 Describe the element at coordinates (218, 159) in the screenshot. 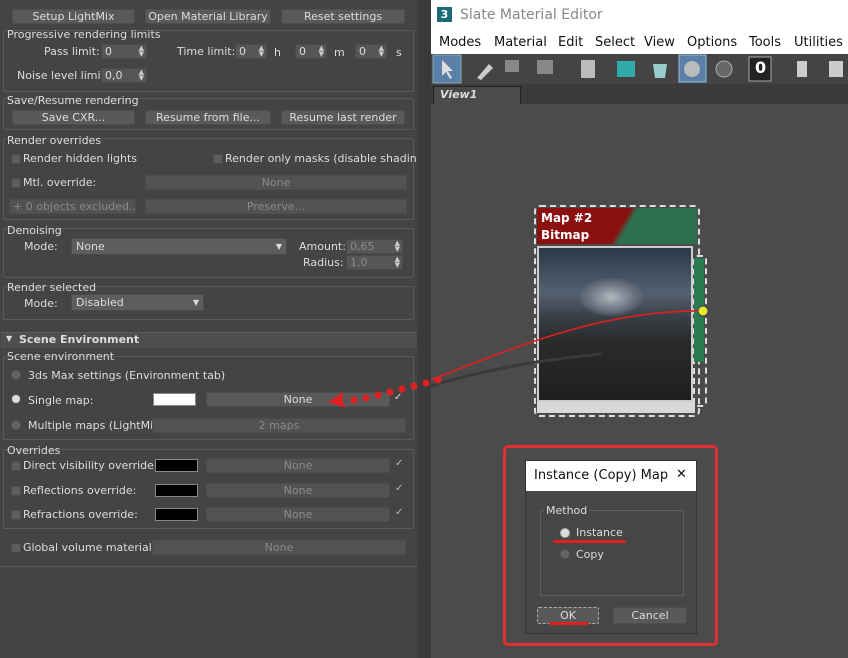

I see `render-only-masks-checkbox` at that location.